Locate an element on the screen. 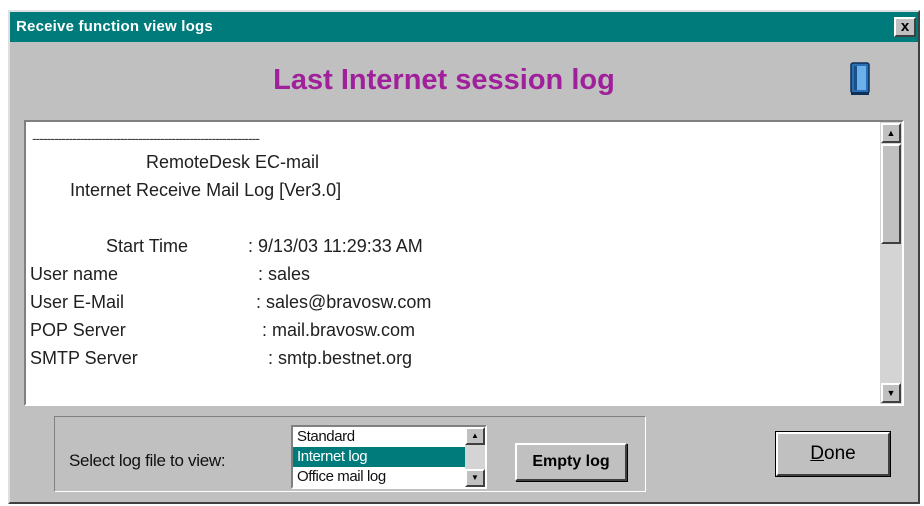 This screenshot has width=924, height=506. listbox-scrollbar: ▲ ▼ is located at coordinates (475, 457).